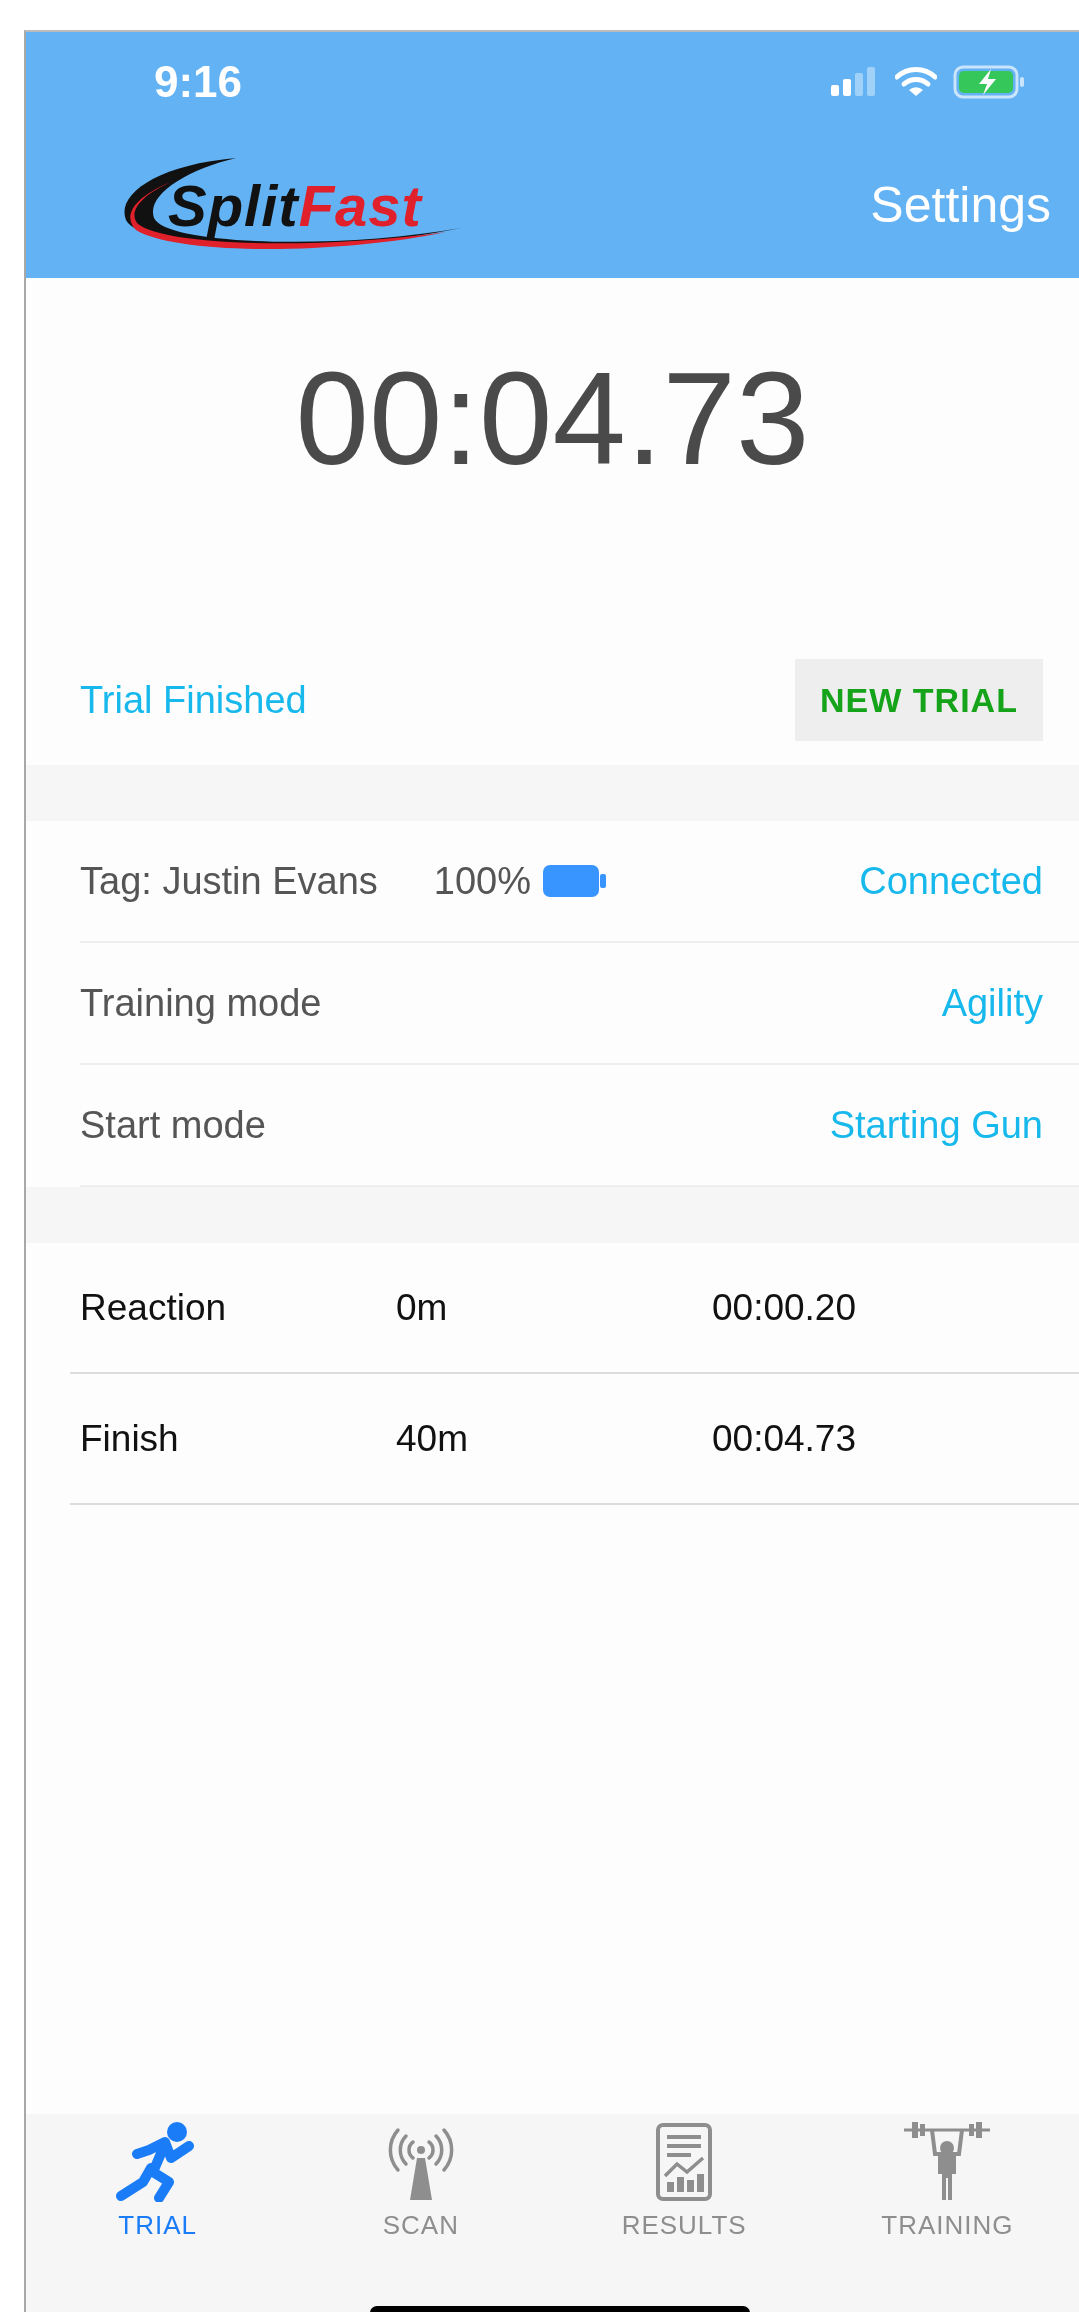  Describe the element at coordinates (990, 82) in the screenshot. I see `battery-charging-icon` at that location.